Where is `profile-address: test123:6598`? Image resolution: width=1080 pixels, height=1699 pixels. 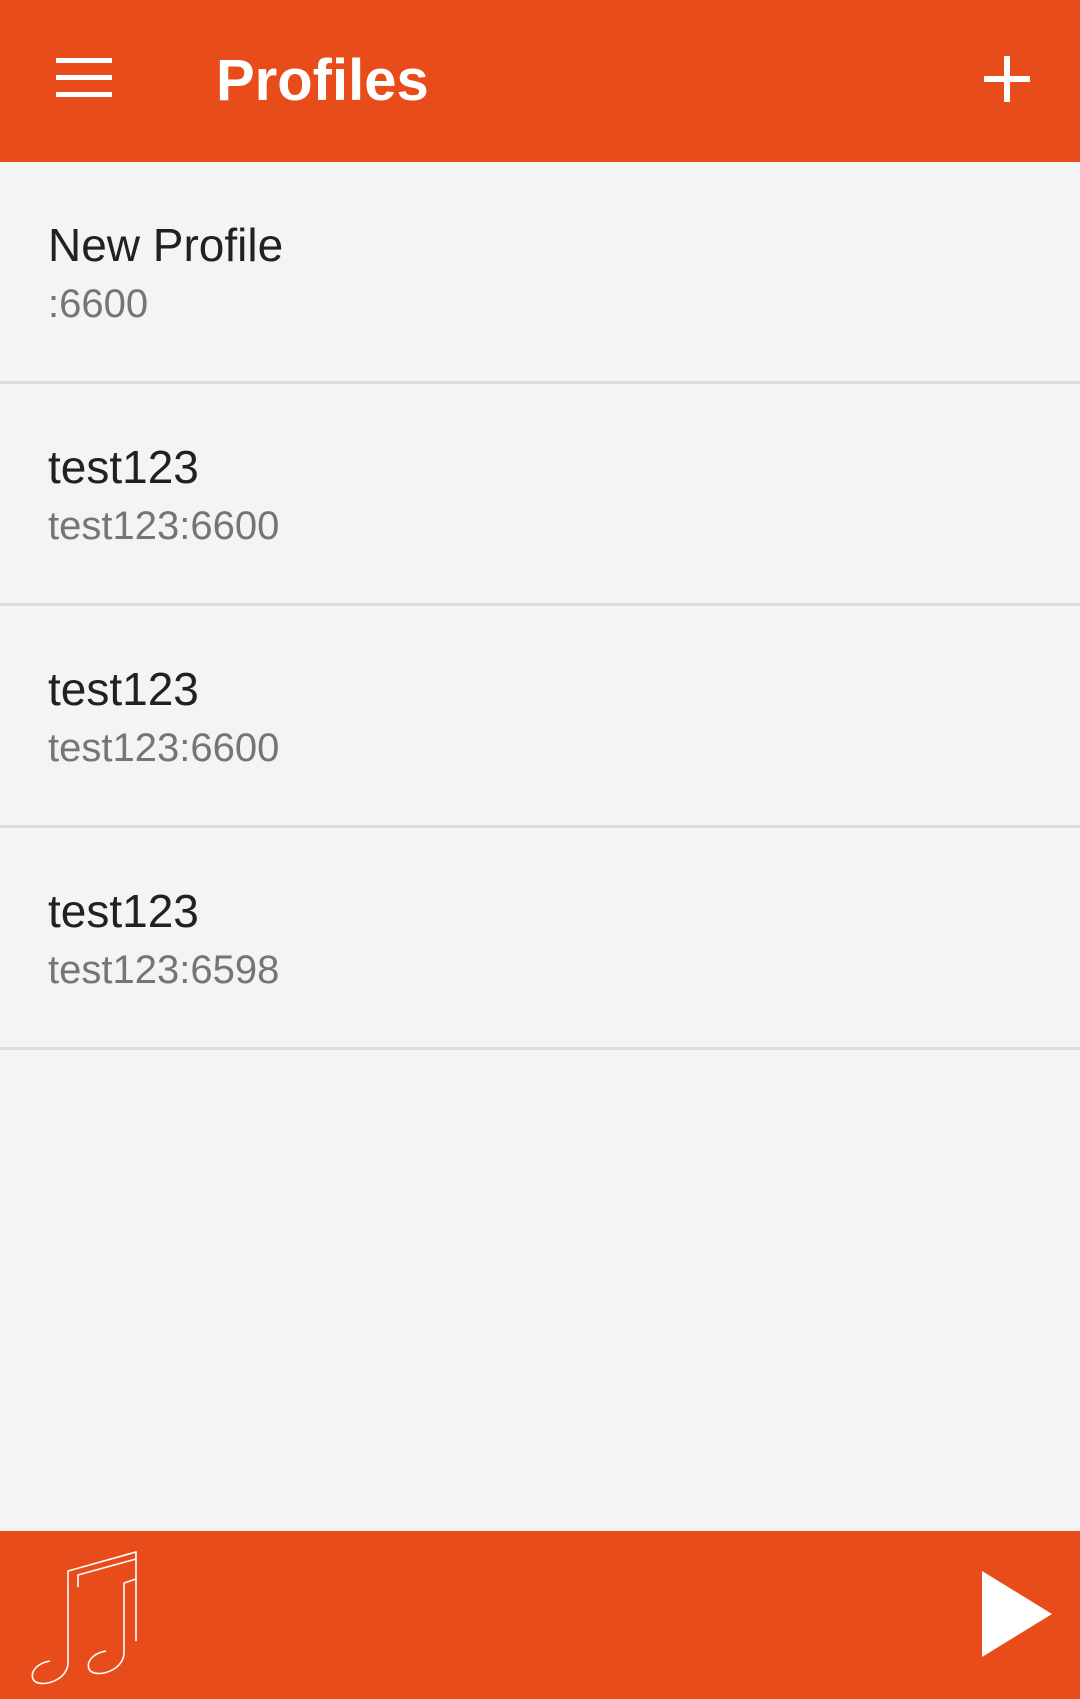
profile-address: test123:6598 is located at coordinates (164, 970).